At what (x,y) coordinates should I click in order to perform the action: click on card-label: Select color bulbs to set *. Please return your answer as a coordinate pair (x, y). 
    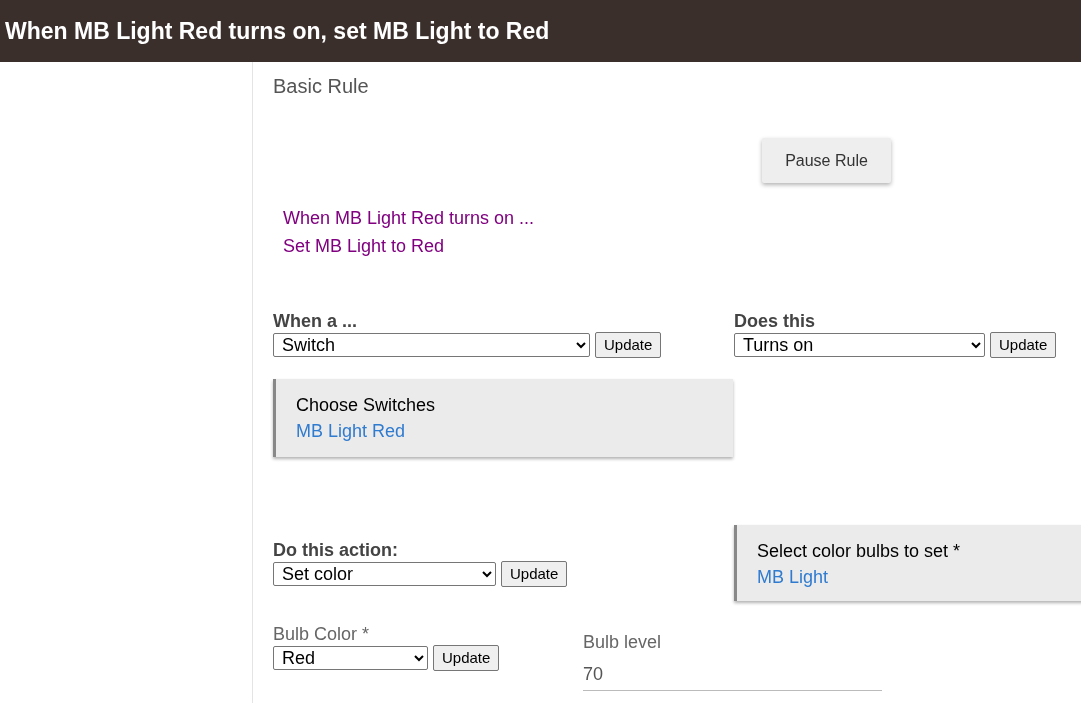
    Looking at the image, I should click on (859, 551).